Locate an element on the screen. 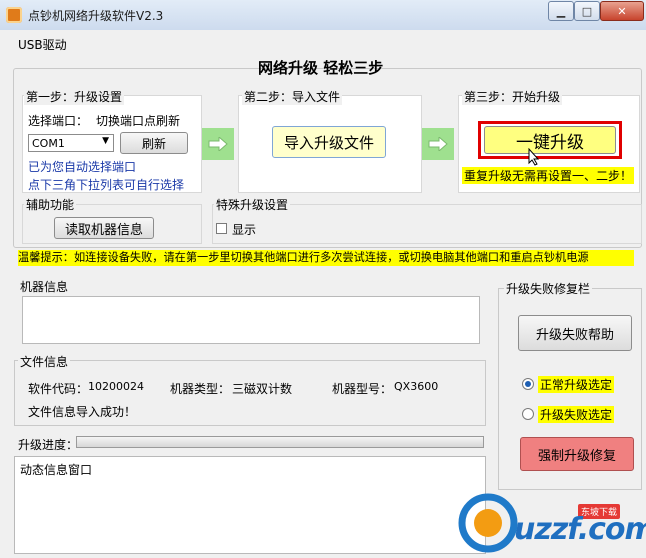 The width and height of the screenshot is (646, 558). machine-info-label: 机器信息 is located at coordinates (44, 287).